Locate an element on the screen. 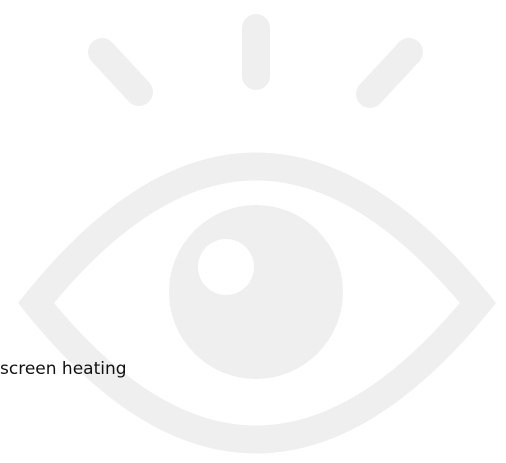 The height and width of the screenshot is (463, 506). caption-text: screen heating is located at coordinates (63, 369).